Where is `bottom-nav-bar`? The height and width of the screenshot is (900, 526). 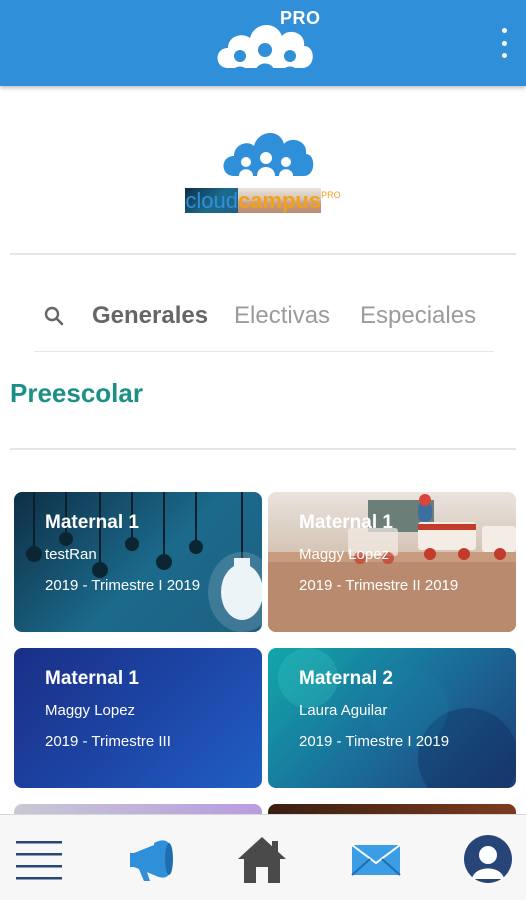
bottom-nav-bar is located at coordinates (263, 857).